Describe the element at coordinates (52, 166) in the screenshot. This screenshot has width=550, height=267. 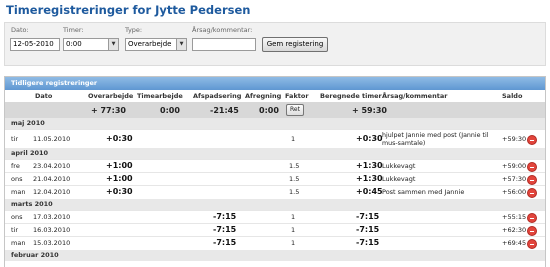
I see `date: 23.04.2010` at that location.